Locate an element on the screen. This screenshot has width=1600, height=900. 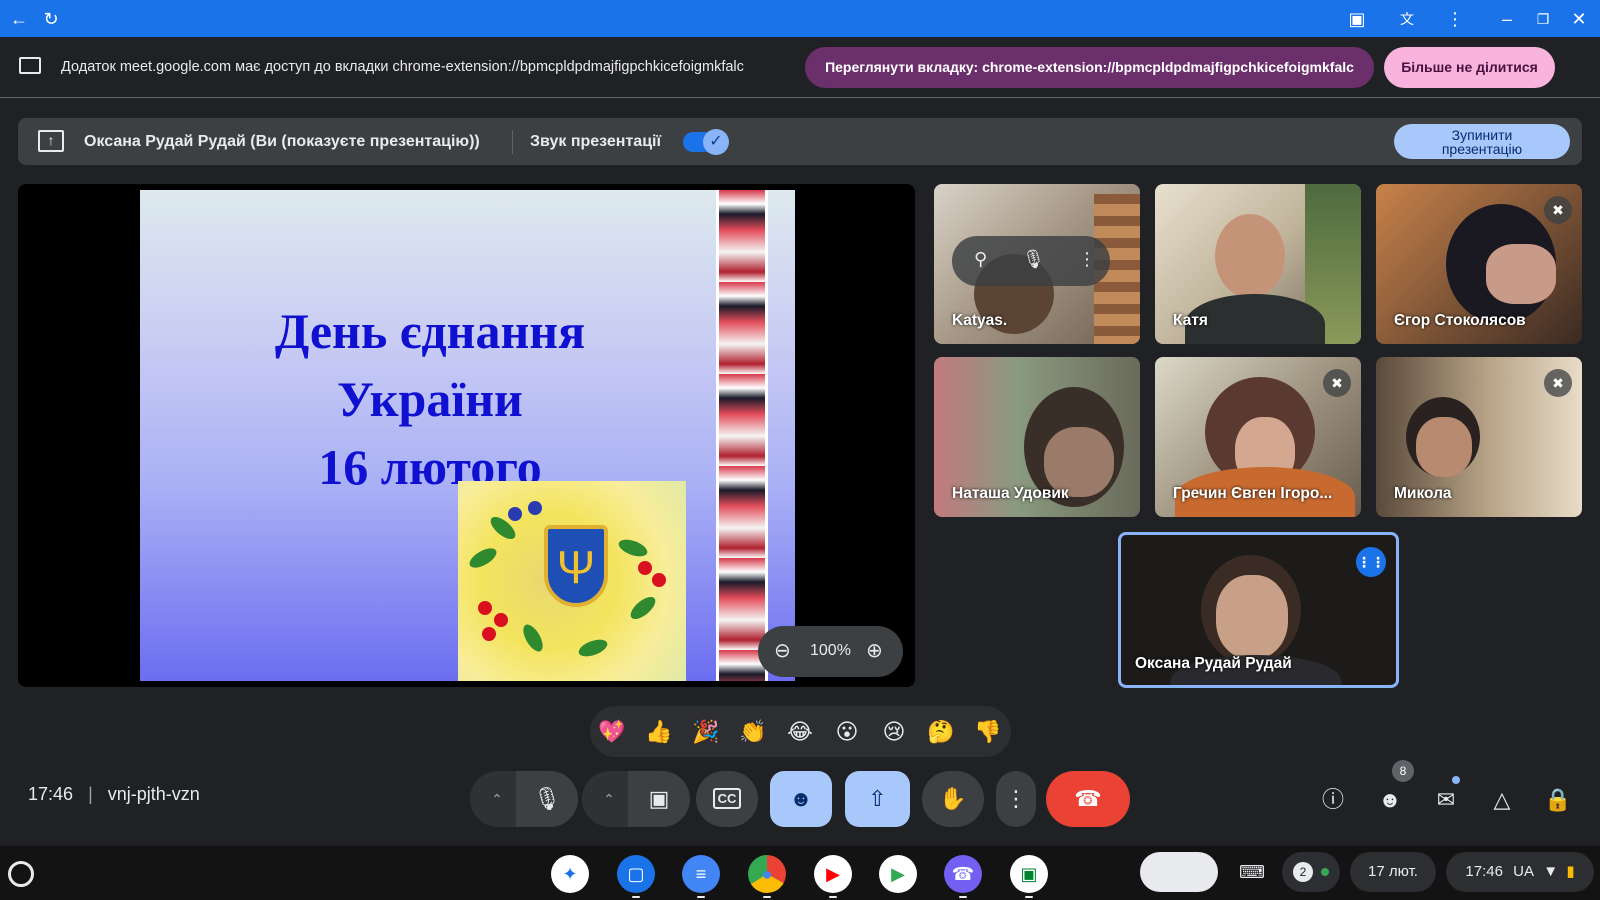
activities-icon: △ is located at coordinates (1502, 800).